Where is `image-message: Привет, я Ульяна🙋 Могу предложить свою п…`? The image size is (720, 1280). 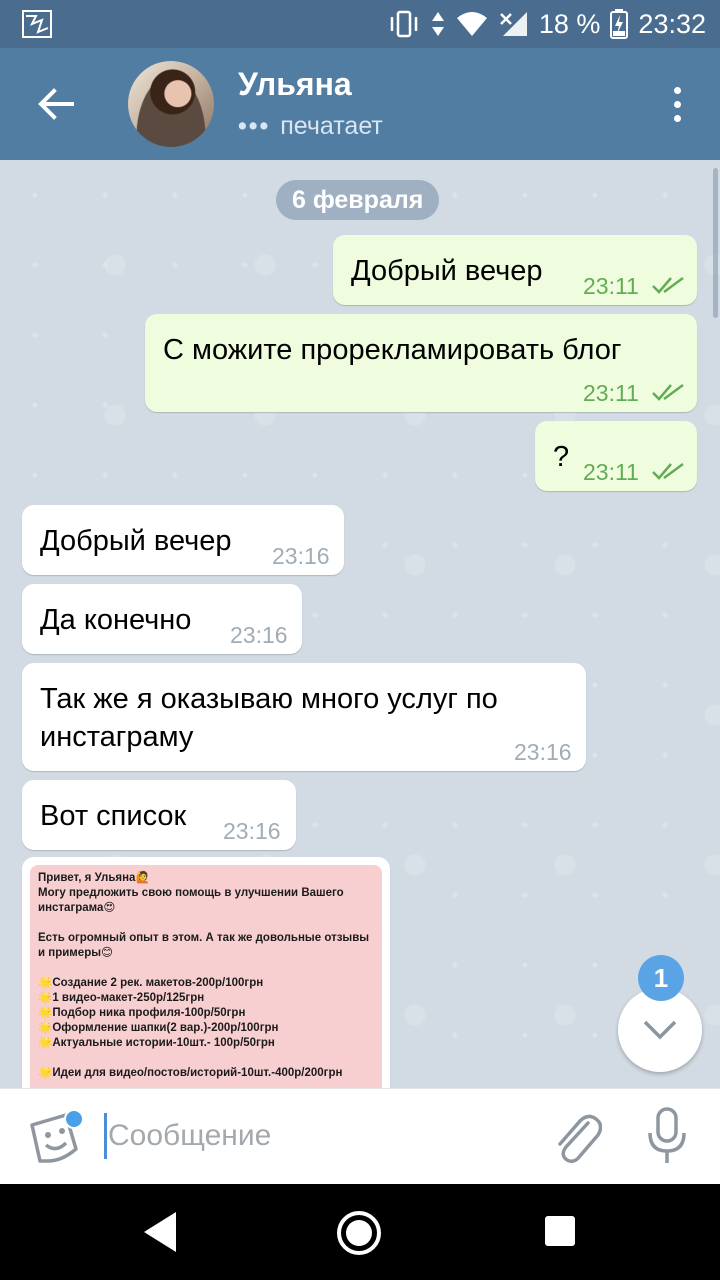
image-message: Привет, я Ульяна🙋 Могу предложить свою п… is located at coordinates (206, 972).